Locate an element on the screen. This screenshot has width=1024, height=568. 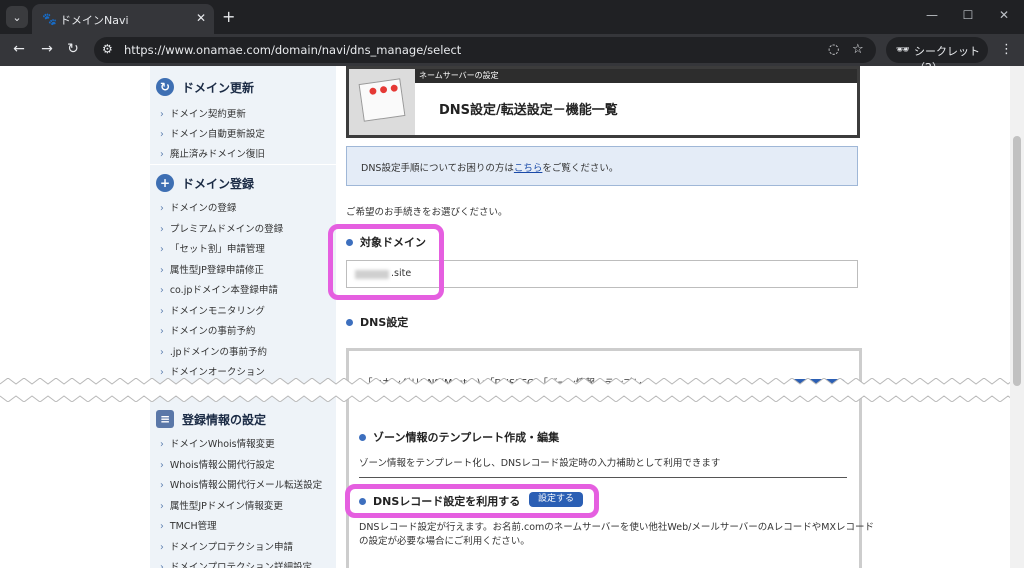
tab-title: ドメインNavi is located at coordinates (94, 20).